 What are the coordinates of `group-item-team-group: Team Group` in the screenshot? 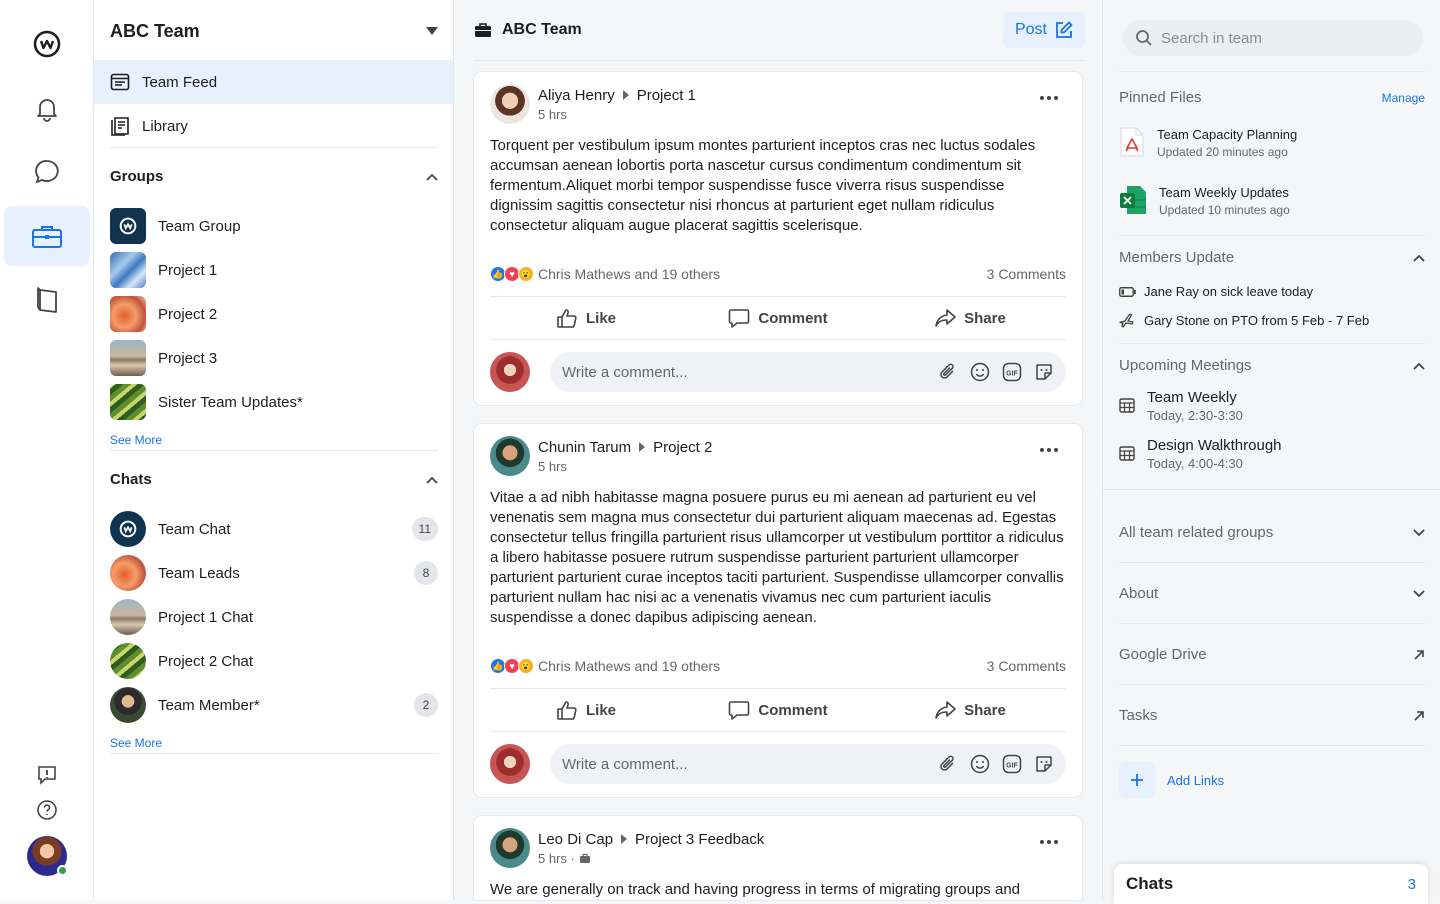 It's located at (274, 226).